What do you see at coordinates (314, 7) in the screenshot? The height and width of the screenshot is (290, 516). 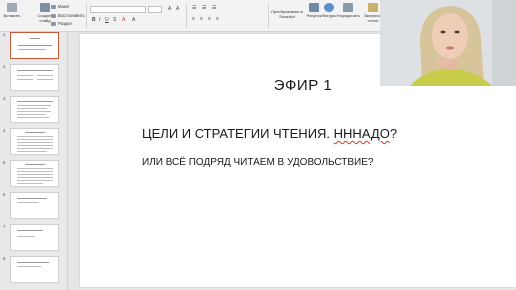 I see `picture-icon` at bounding box center [314, 7].